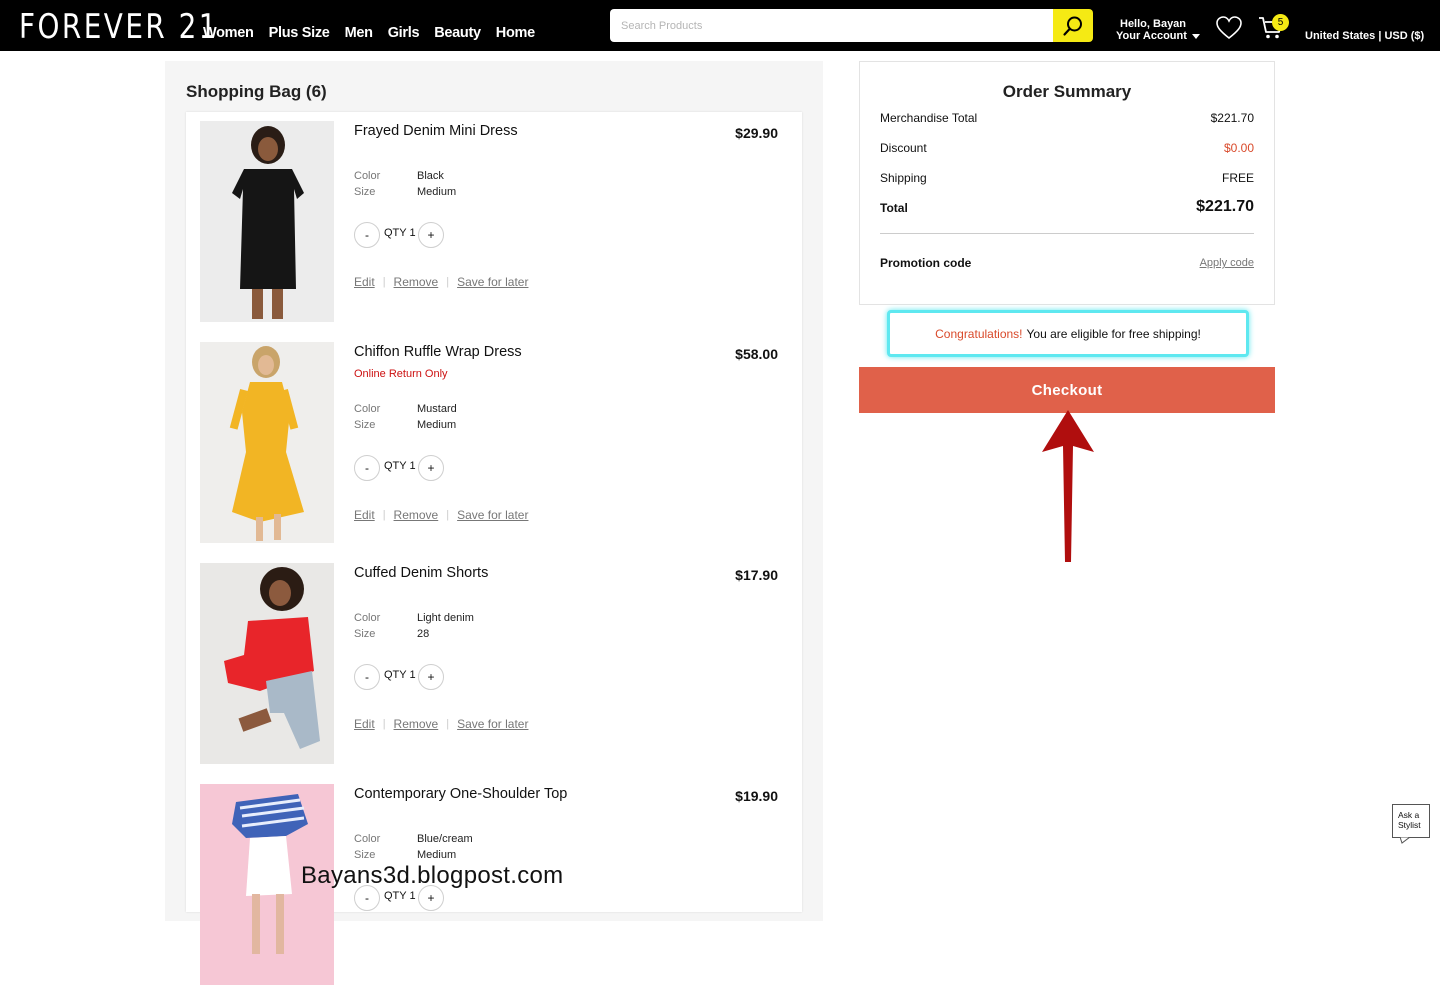 The image size is (1440, 985). What do you see at coordinates (1237, 178) in the screenshot?
I see `shipping-value: FREE` at bounding box center [1237, 178].